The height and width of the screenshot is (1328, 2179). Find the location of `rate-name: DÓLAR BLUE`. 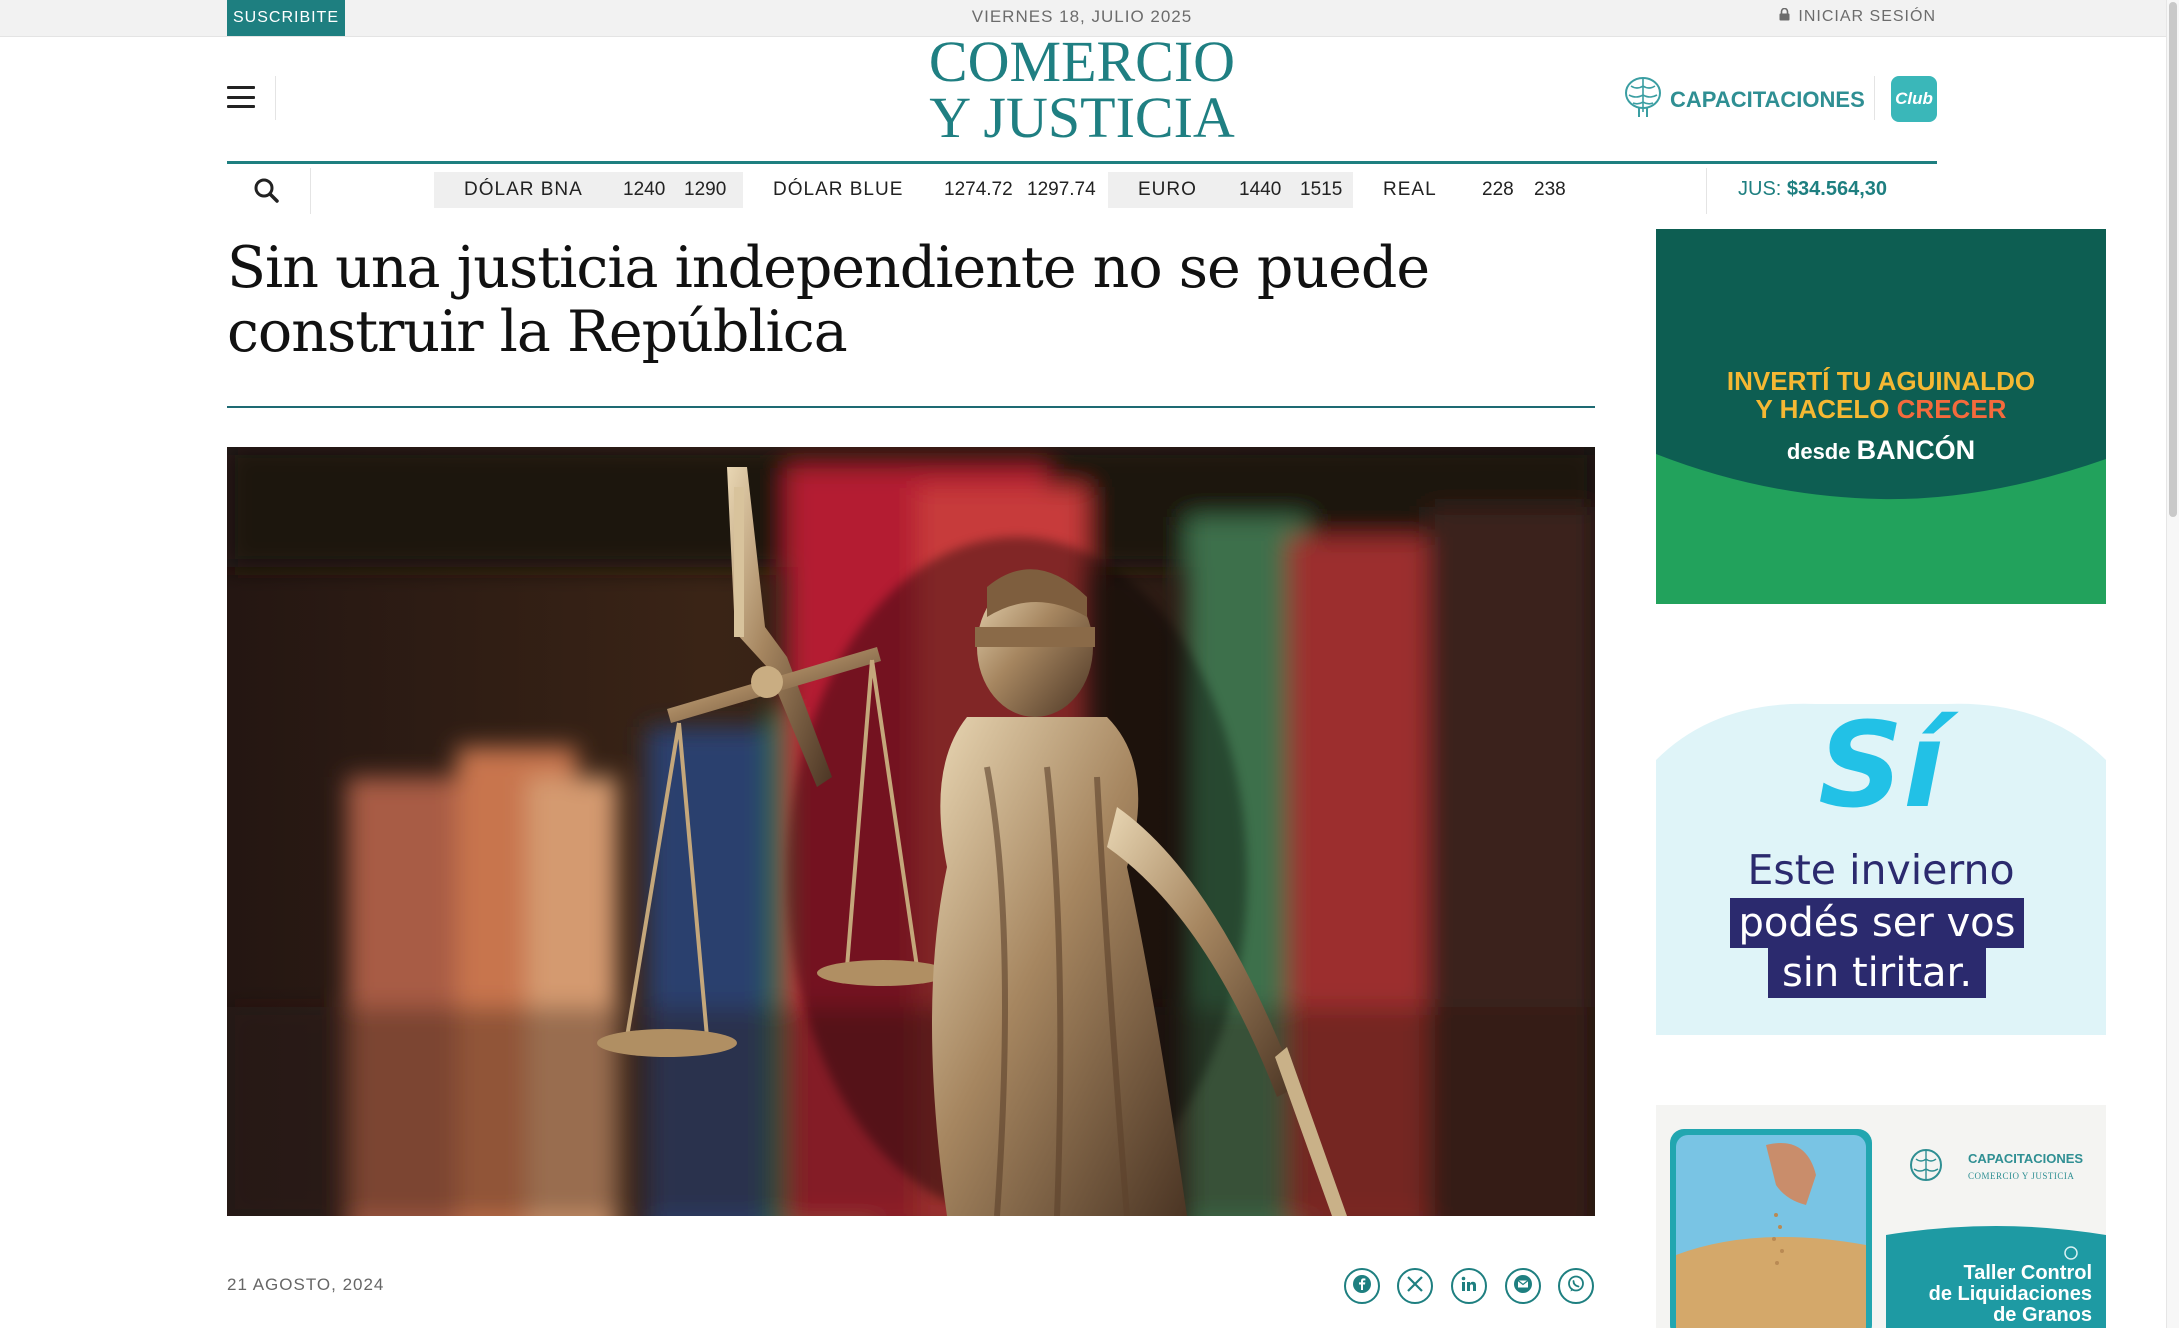

rate-name: DÓLAR BLUE is located at coordinates (838, 189).